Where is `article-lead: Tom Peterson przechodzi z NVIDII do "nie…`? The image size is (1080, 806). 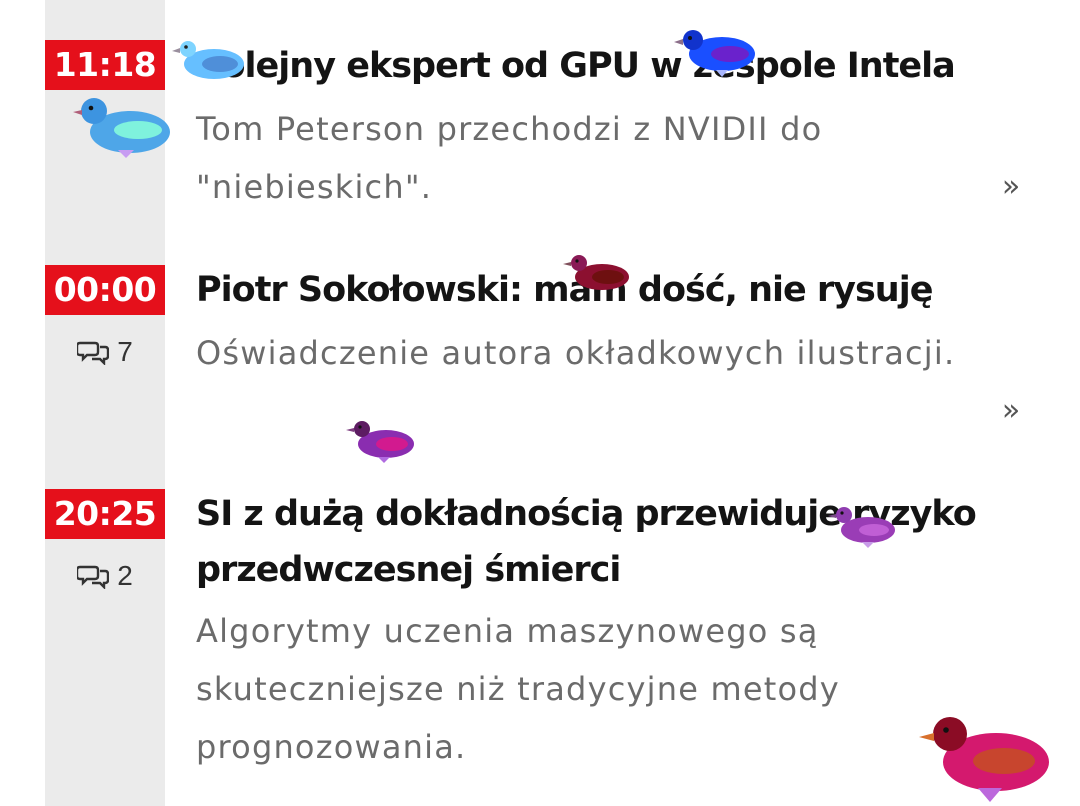
article-lead: Tom Peterson przechodzi z NVIDII do "nie… is located at coordinates (509, 158).